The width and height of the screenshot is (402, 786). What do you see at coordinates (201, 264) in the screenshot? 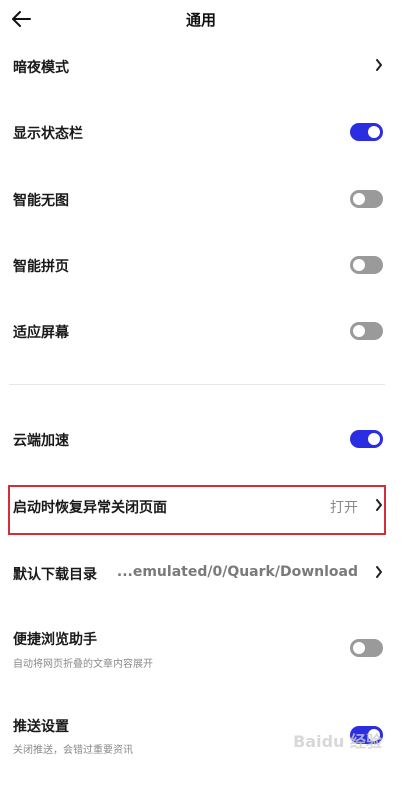
I see `smart-page-join-row: 智能拼页` at bounding box center [201, 264].